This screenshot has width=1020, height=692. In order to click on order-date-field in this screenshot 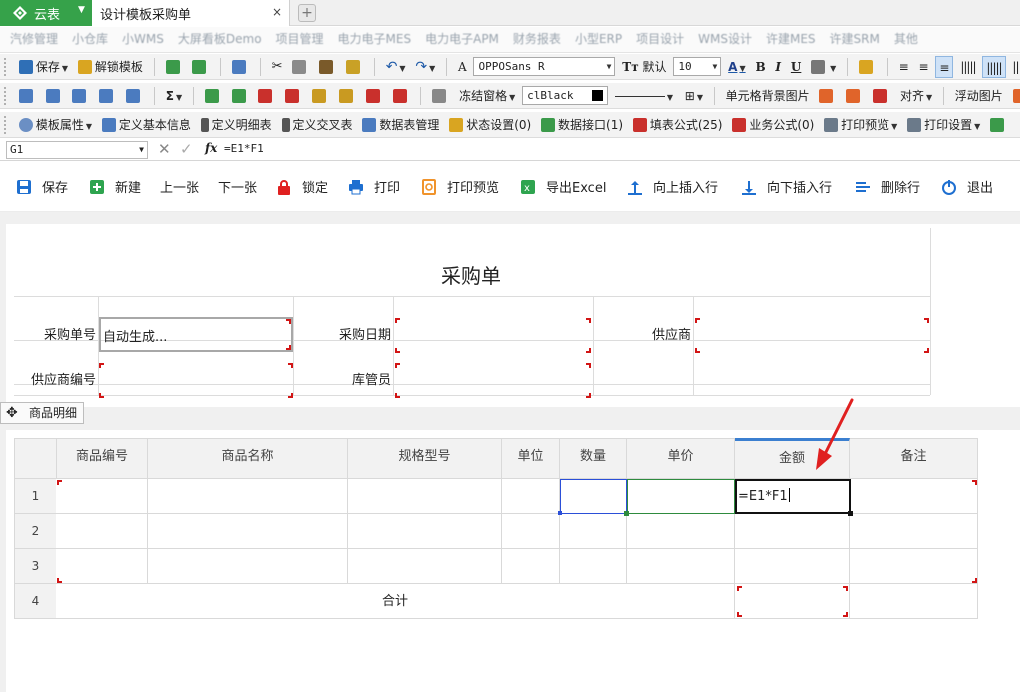, I will do `click(493, 335)`.